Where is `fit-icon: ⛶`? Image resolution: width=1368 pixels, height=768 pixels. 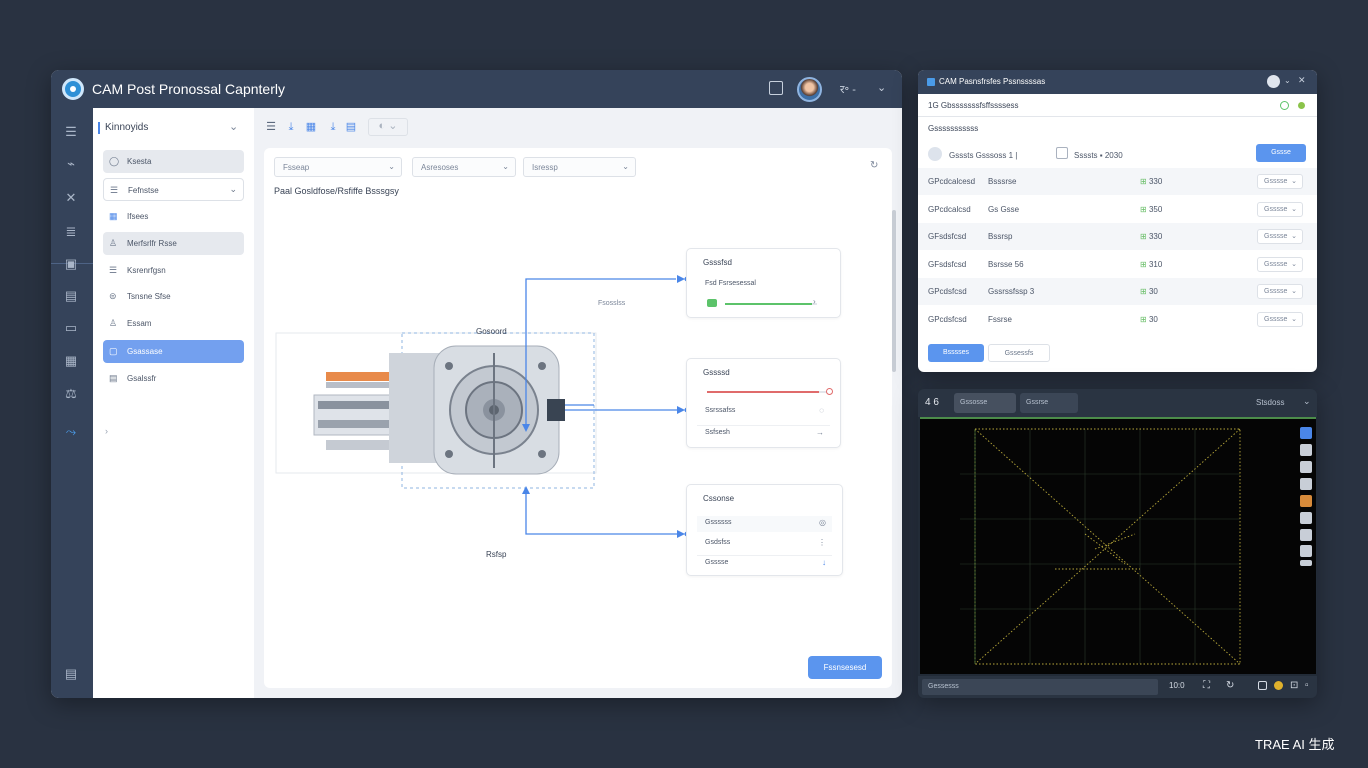
fit-icon: ⛶ is located at coordinates (1206, 685).